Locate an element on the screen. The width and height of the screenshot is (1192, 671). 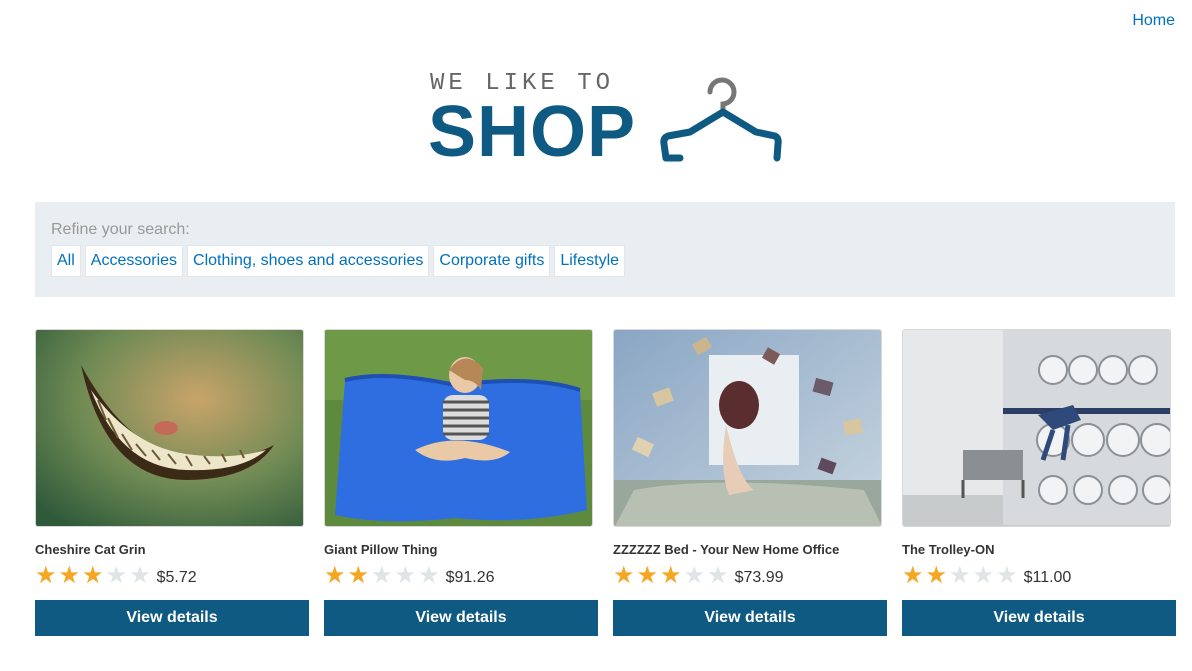
filter-lifestyle: Lifestyle is located at coordinates (590, 261).